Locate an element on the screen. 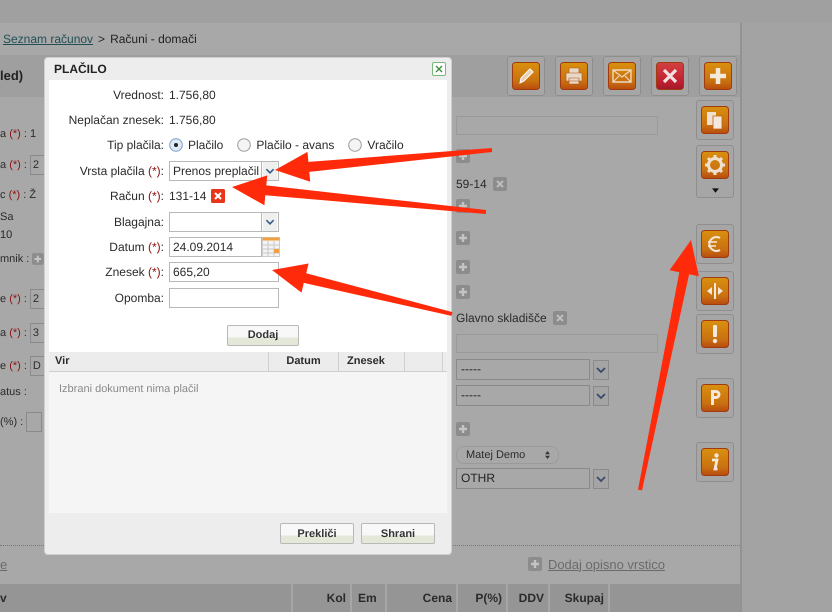  dialog-button: Prekliči is located at coordinates (317, 533).